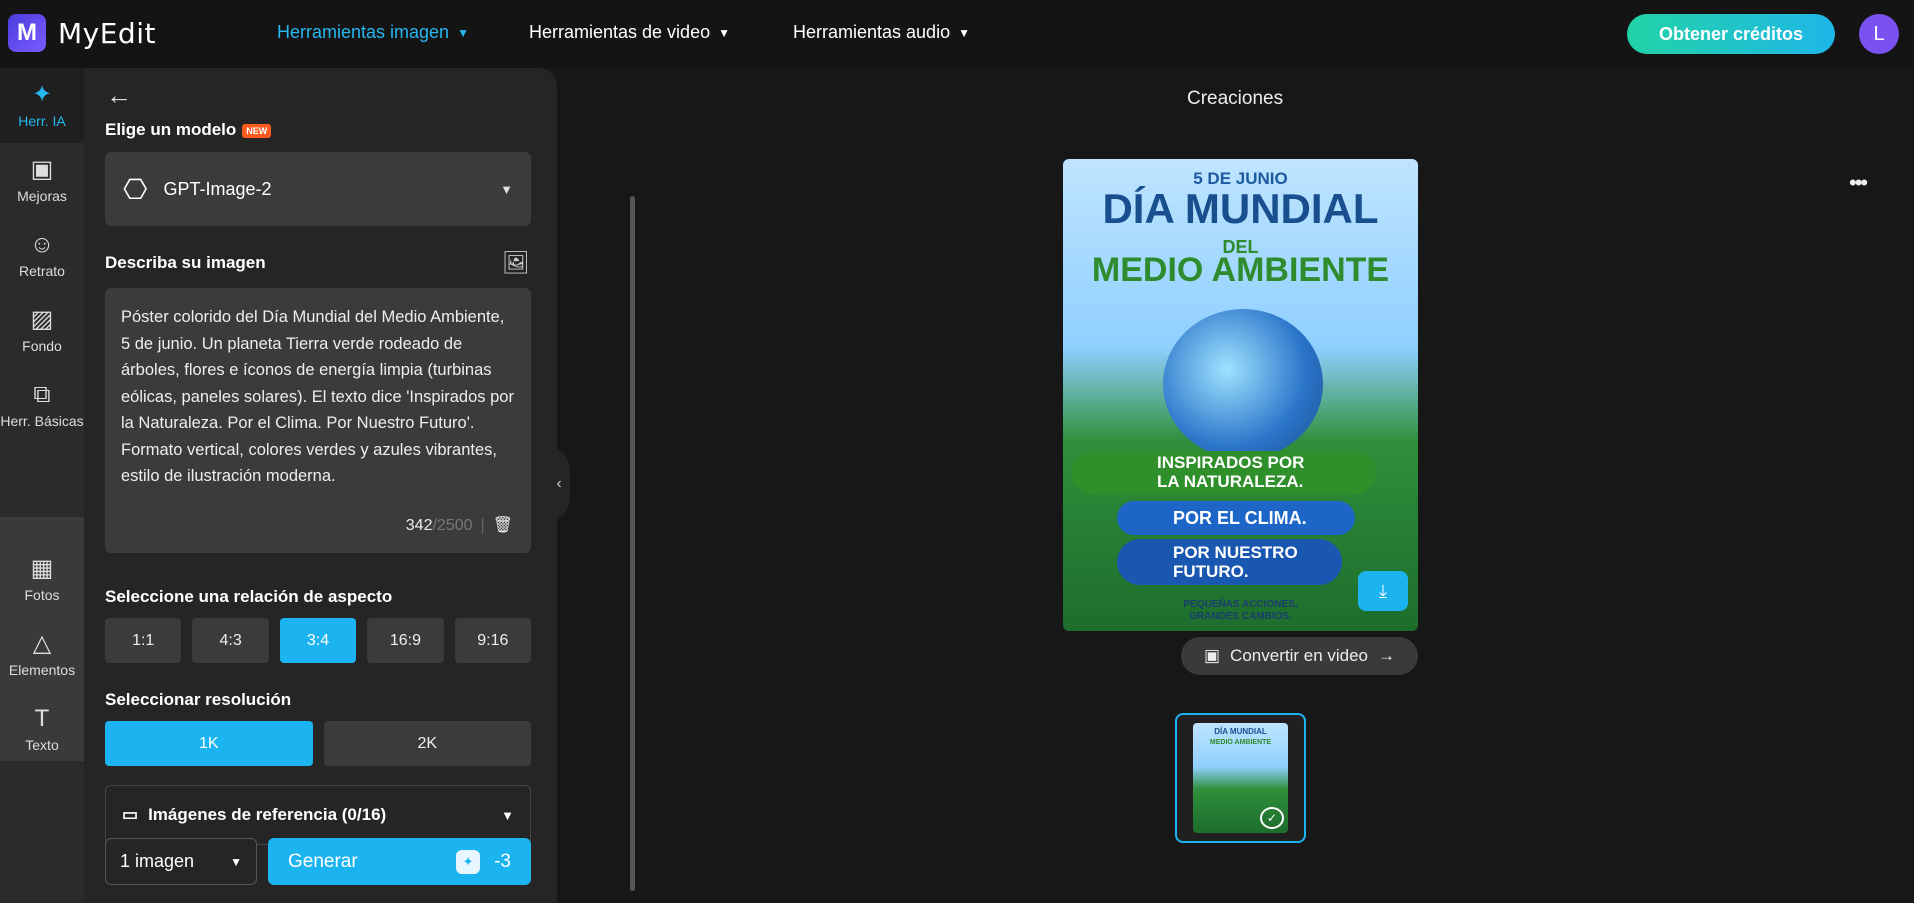 The width and height of the screenshot is (1914, 903). I want to click on rail-item-photos: ▦ Fotos, so click(42, 579).